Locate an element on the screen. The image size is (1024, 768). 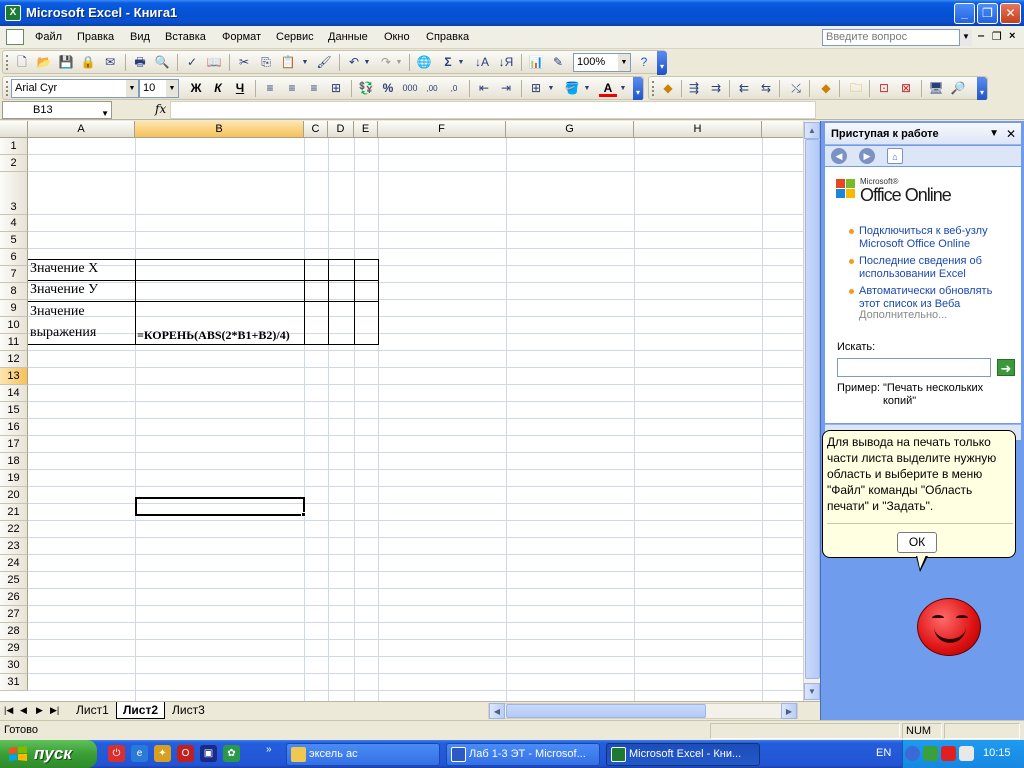
doc-restore-button: ❐ is located at coordinates (997, 36).